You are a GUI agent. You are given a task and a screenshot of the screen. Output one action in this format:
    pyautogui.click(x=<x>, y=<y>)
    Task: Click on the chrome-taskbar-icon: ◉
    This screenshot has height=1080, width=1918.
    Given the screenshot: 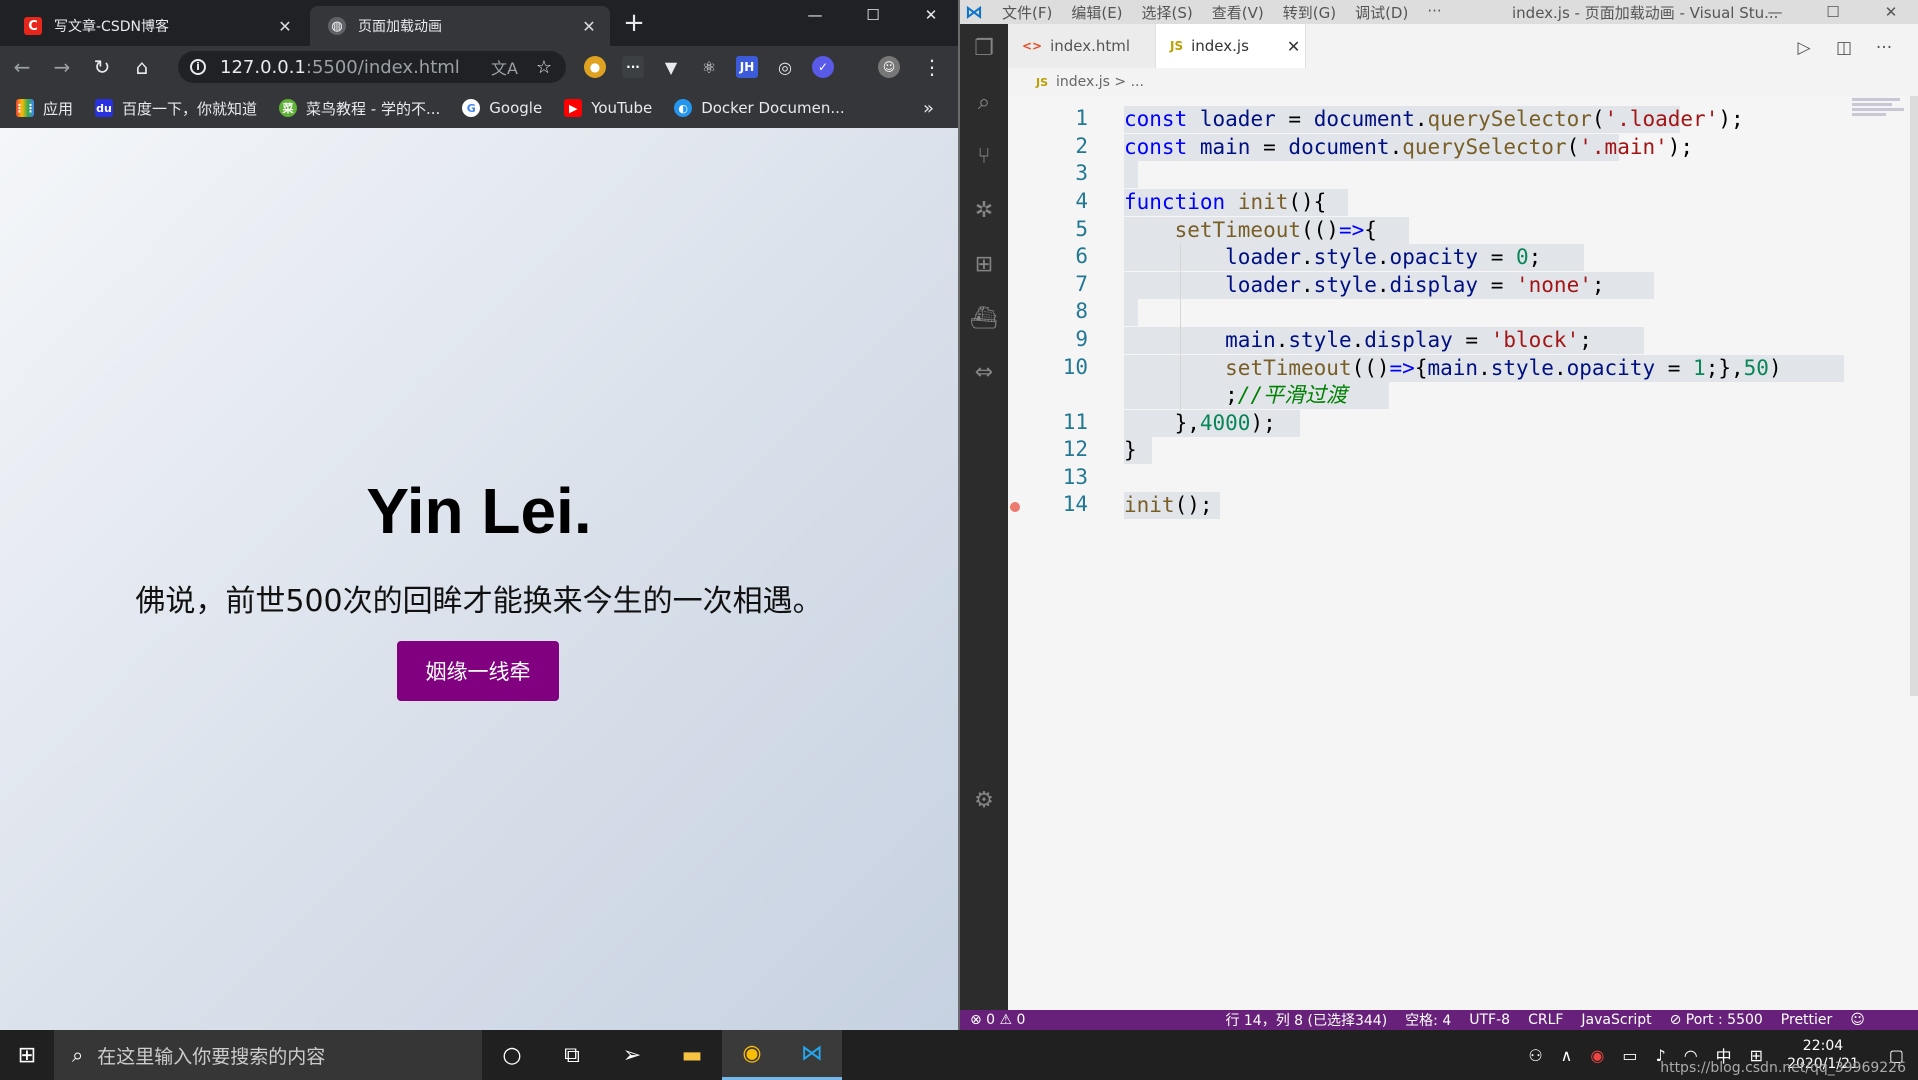 What is the action you would take?
    pyautogui.click(x=752, y=1055)
    